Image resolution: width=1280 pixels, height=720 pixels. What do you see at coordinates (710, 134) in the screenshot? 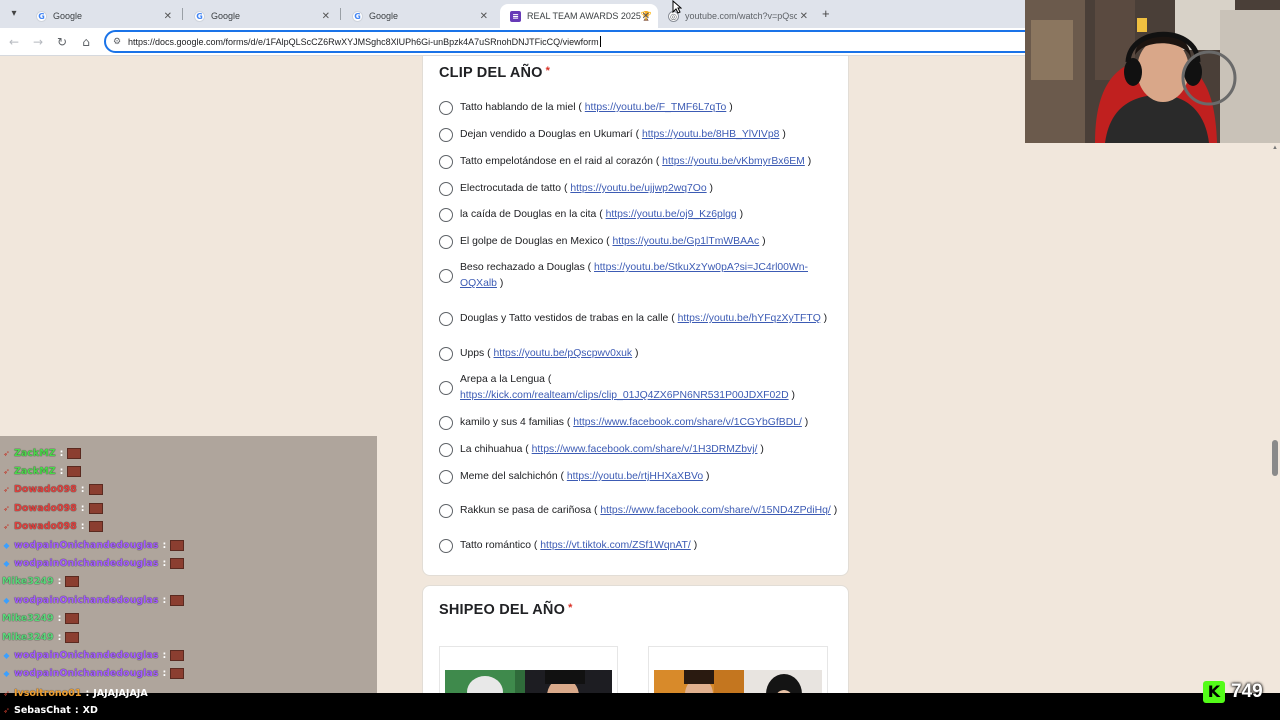
I see `option-link: https://youtu.be/8HB_YlVIVp8` at bounding box center [710, 134].